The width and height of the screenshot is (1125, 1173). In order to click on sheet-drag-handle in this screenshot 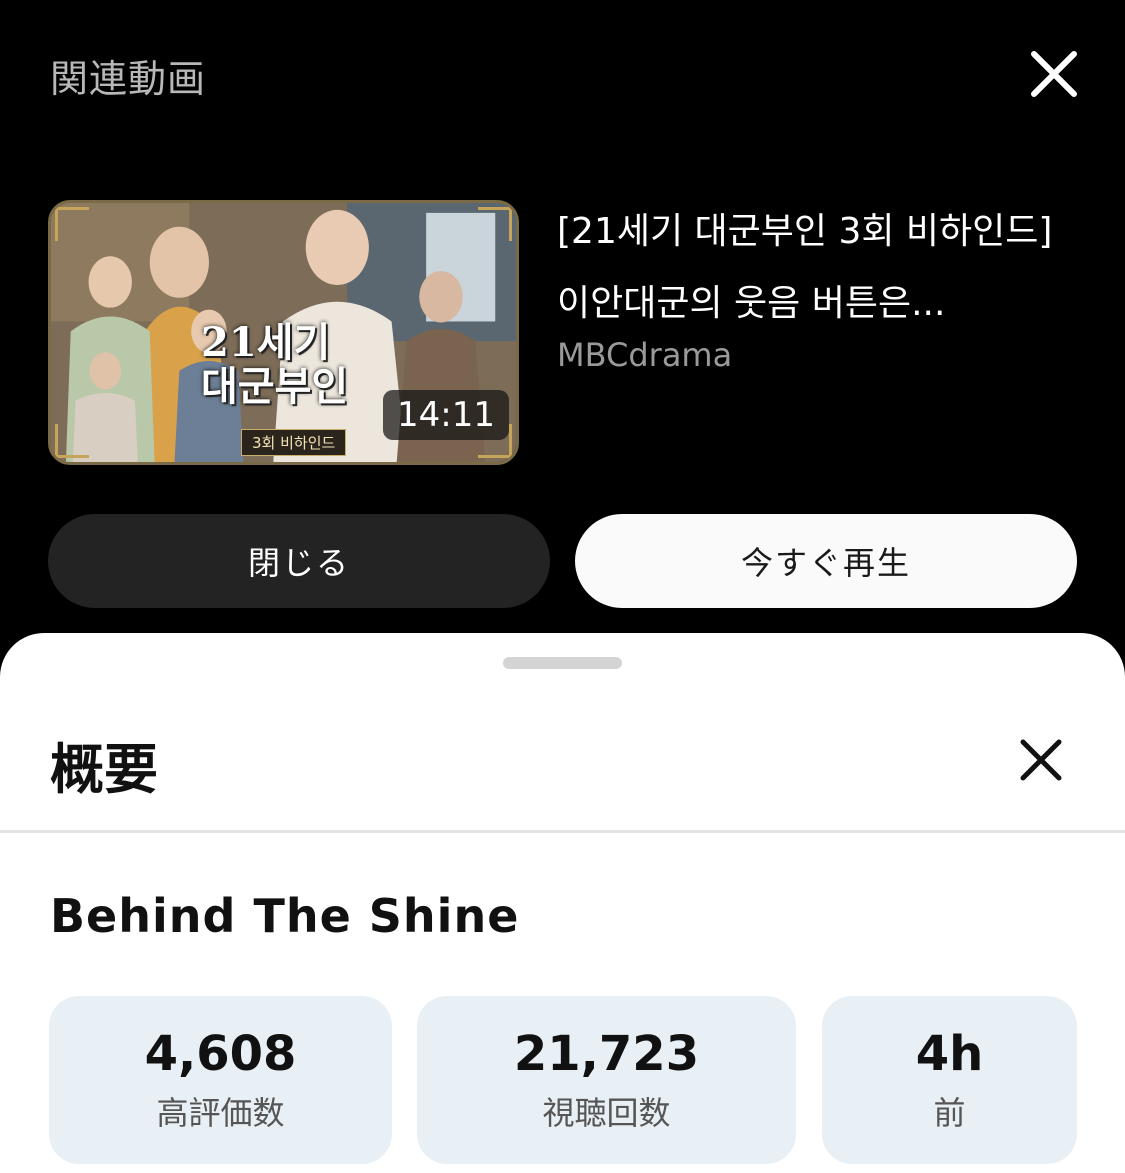, I will do `click(562, 663)`.